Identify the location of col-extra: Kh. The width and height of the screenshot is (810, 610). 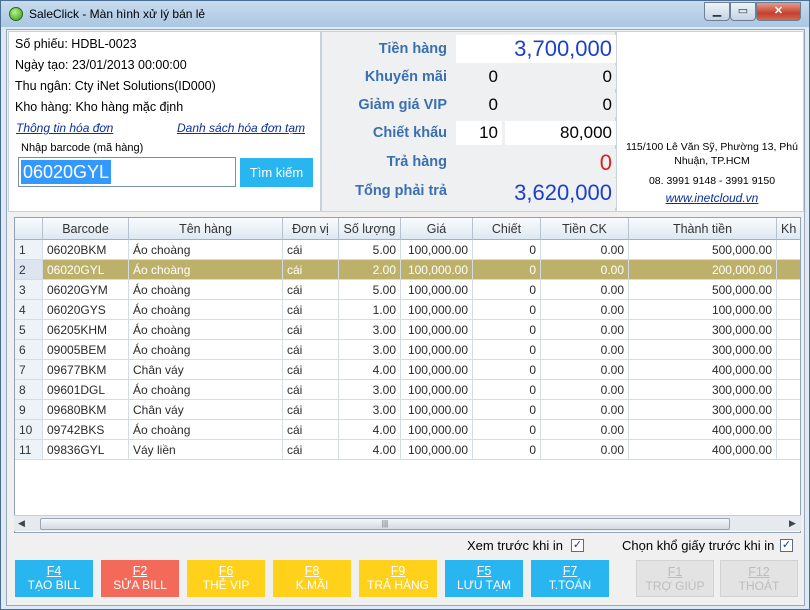
(788, 229).